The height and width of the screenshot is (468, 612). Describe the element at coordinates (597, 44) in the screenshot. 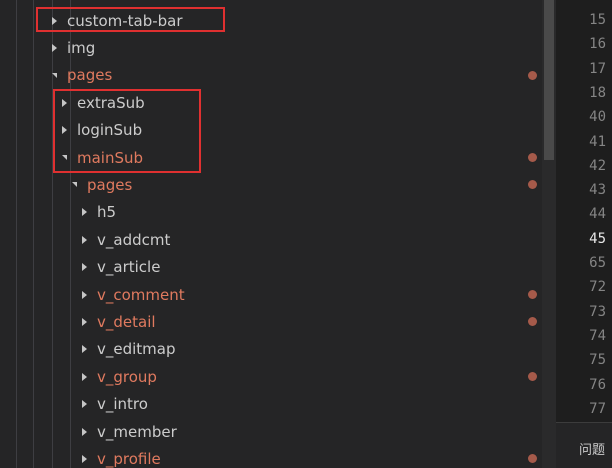

I see `line-number: 16` at that location.